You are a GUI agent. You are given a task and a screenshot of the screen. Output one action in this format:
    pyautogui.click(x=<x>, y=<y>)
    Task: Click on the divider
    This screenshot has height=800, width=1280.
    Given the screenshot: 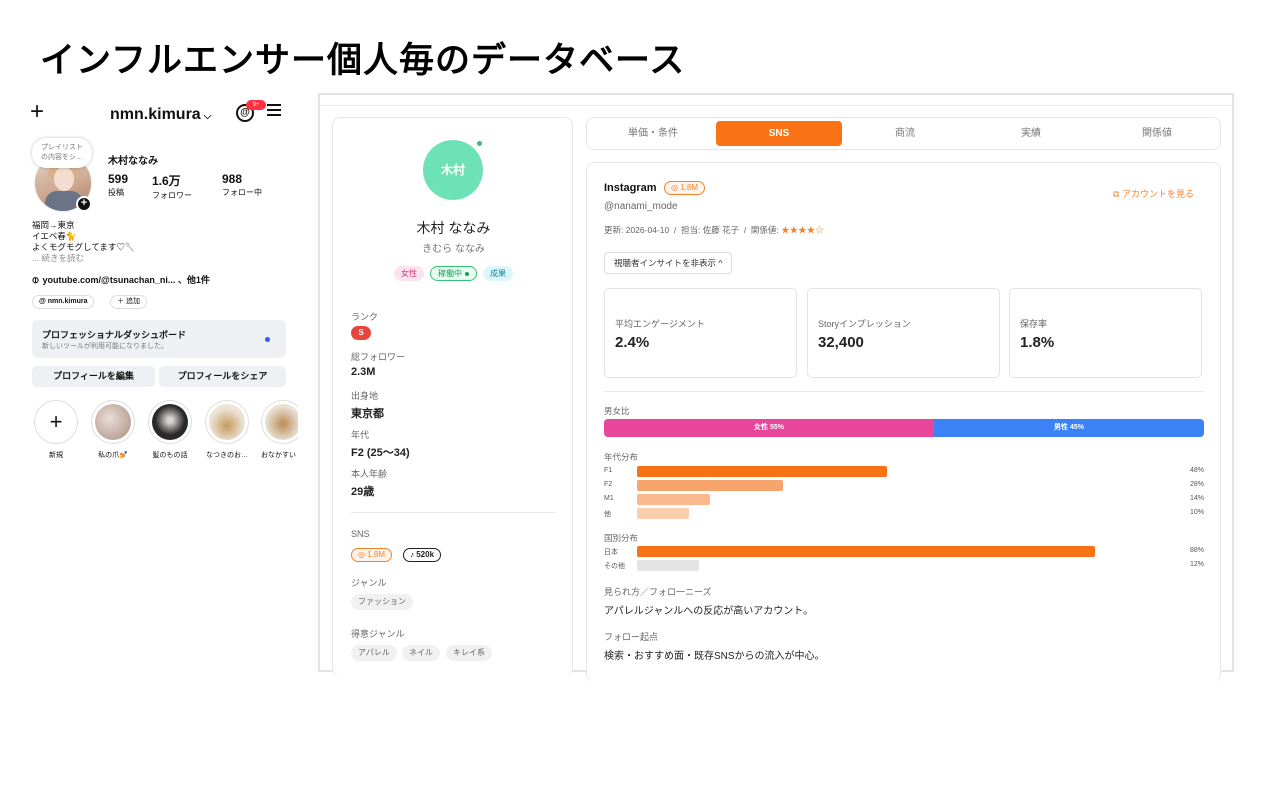 What is the action you would take?
    pyautogui.click(x=904, y=391)
    